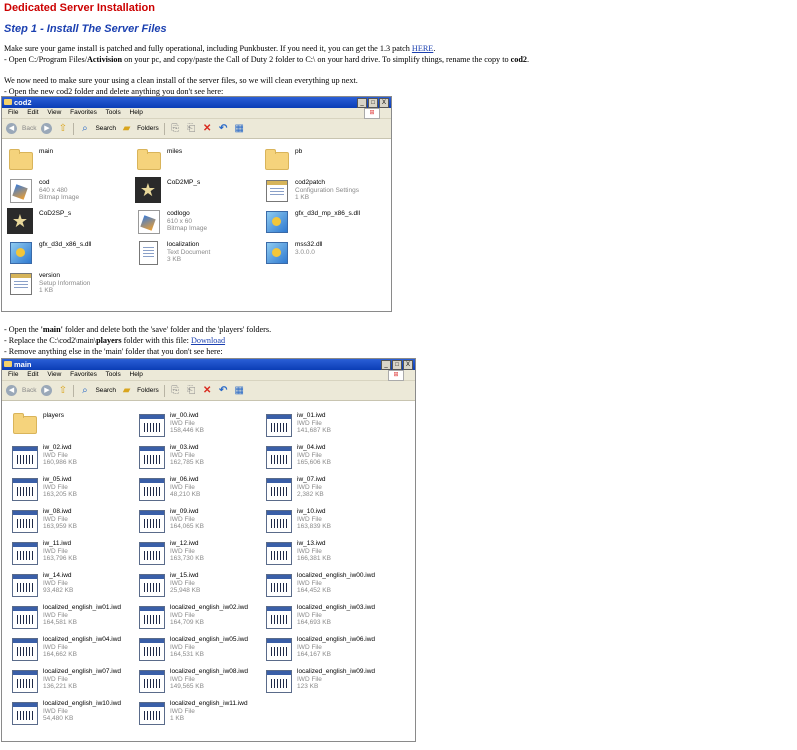 Image resolution: width=797 pixels, height=750 pixels. What do you see at coordinates (198, 585) in the screenshot?
I see `file-item: iw_15.iwd IWD File 25,948 KB` at bounding box center [198, 585].